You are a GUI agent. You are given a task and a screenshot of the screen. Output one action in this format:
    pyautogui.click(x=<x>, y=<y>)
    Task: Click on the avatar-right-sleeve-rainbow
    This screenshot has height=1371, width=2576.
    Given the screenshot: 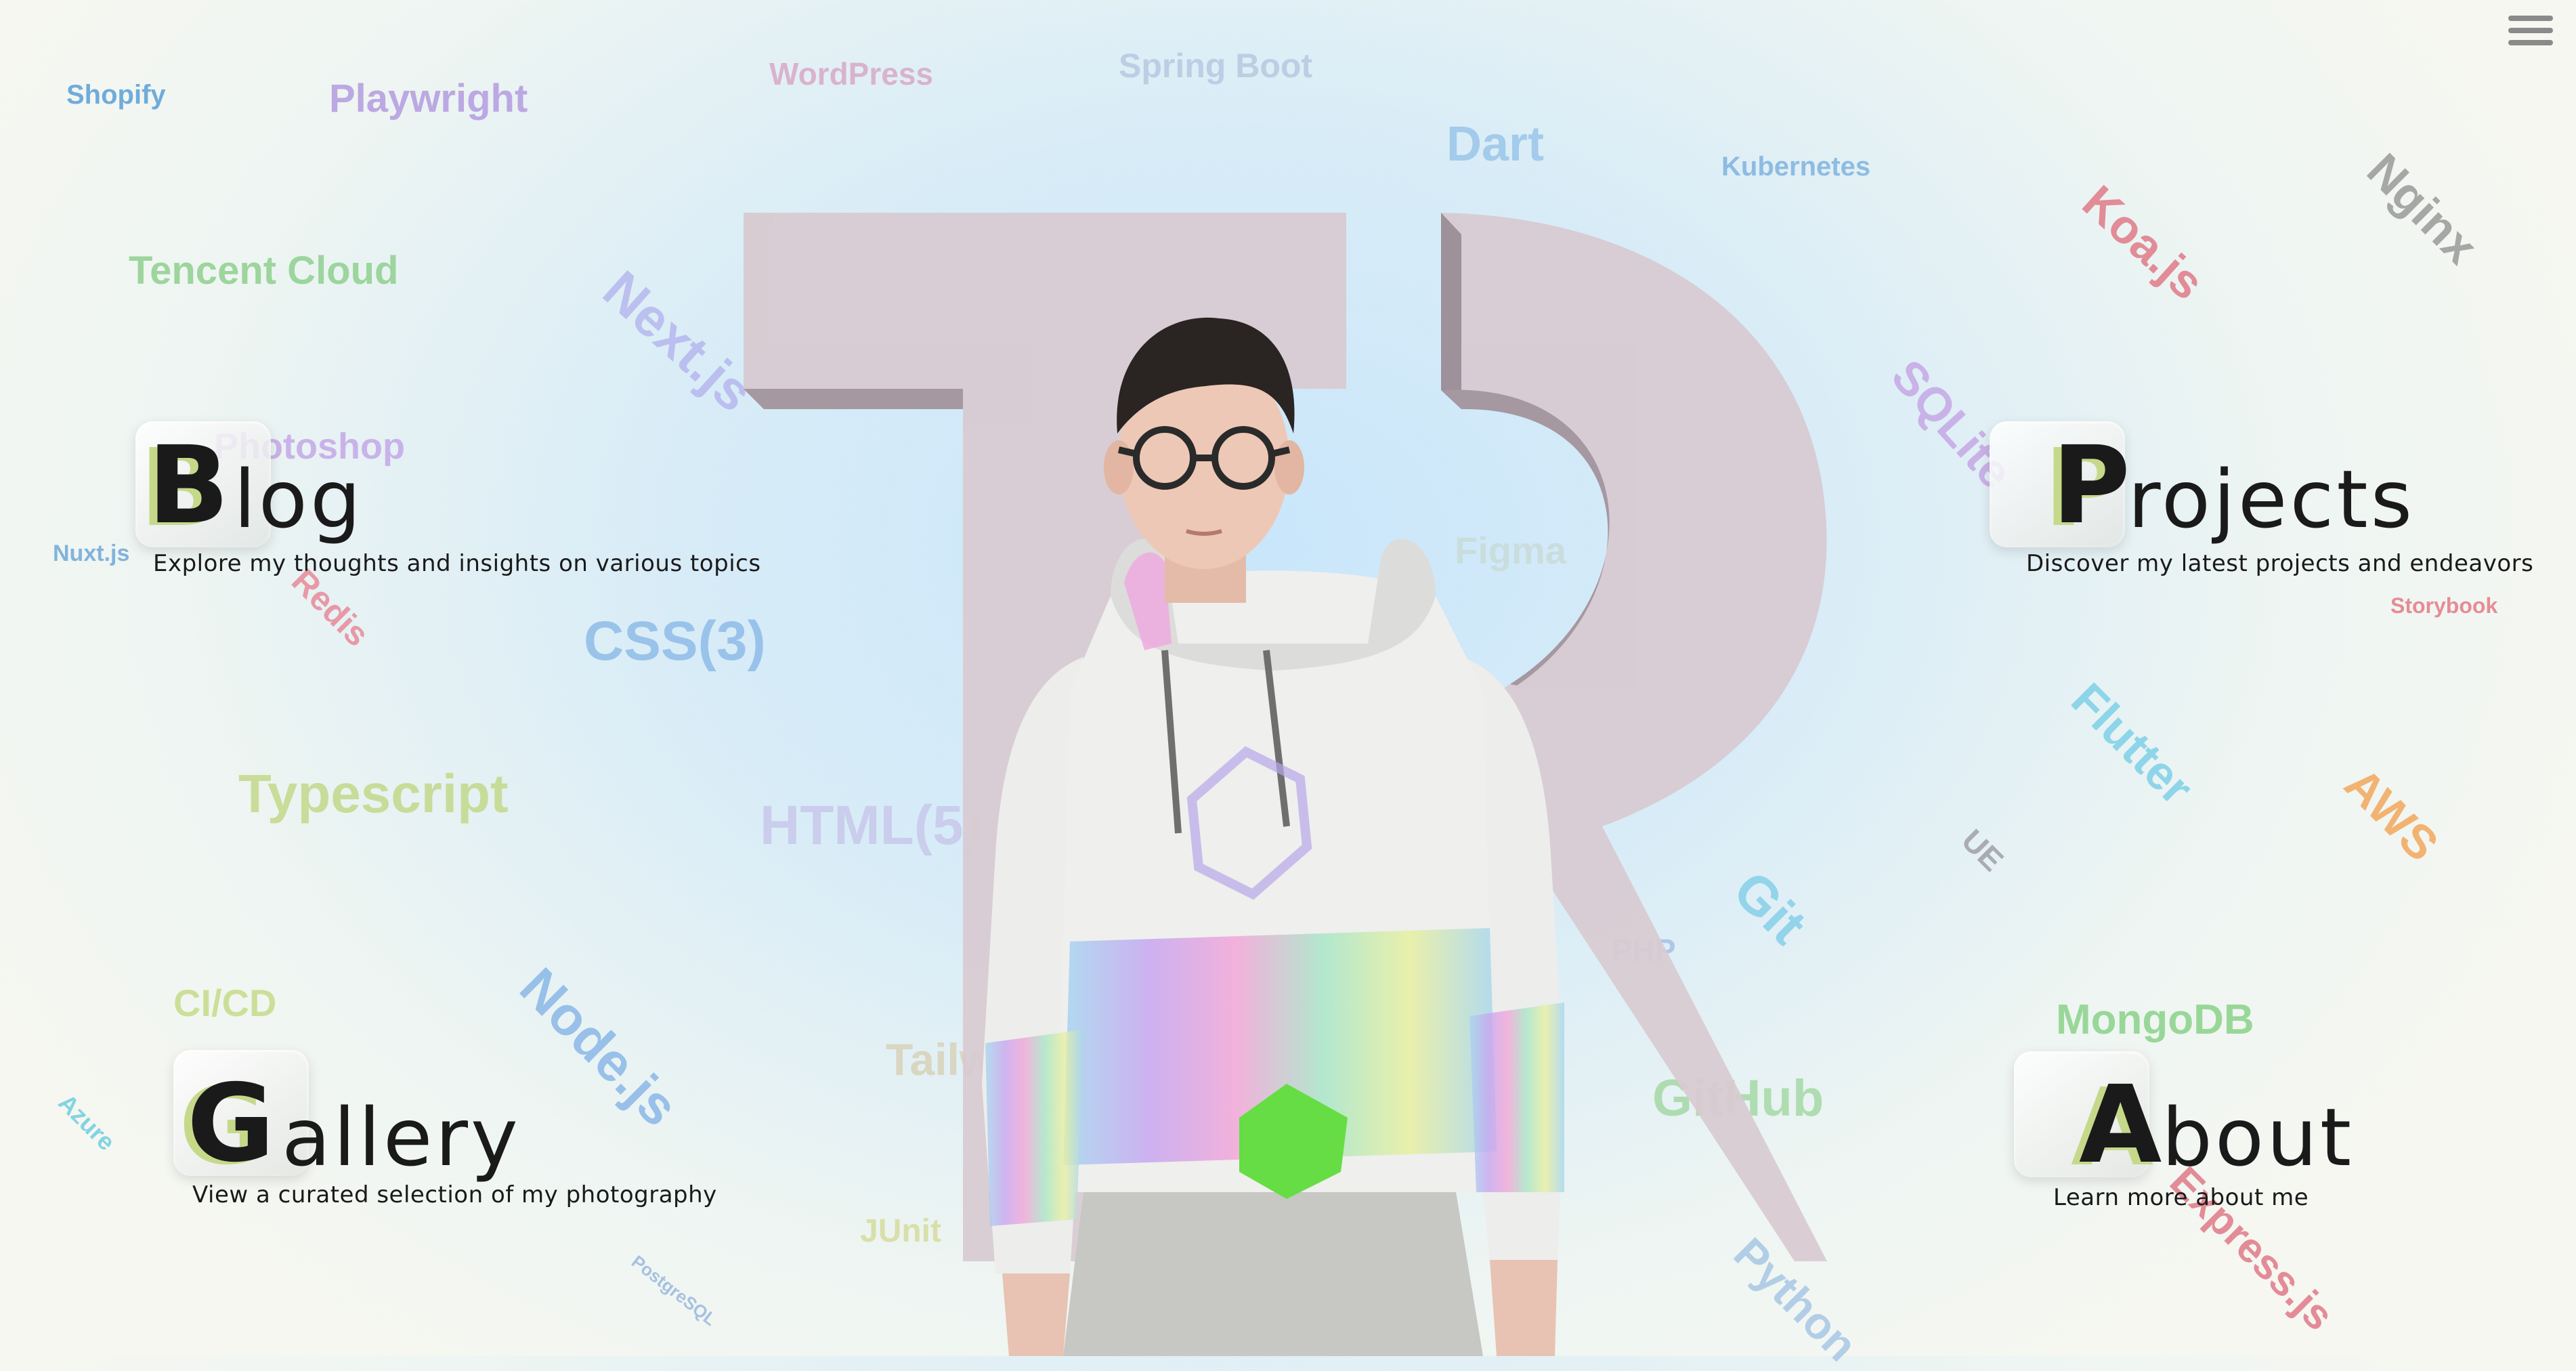 What is the action you would take?
    pyautogui.click(x=1516, y=1097)
    